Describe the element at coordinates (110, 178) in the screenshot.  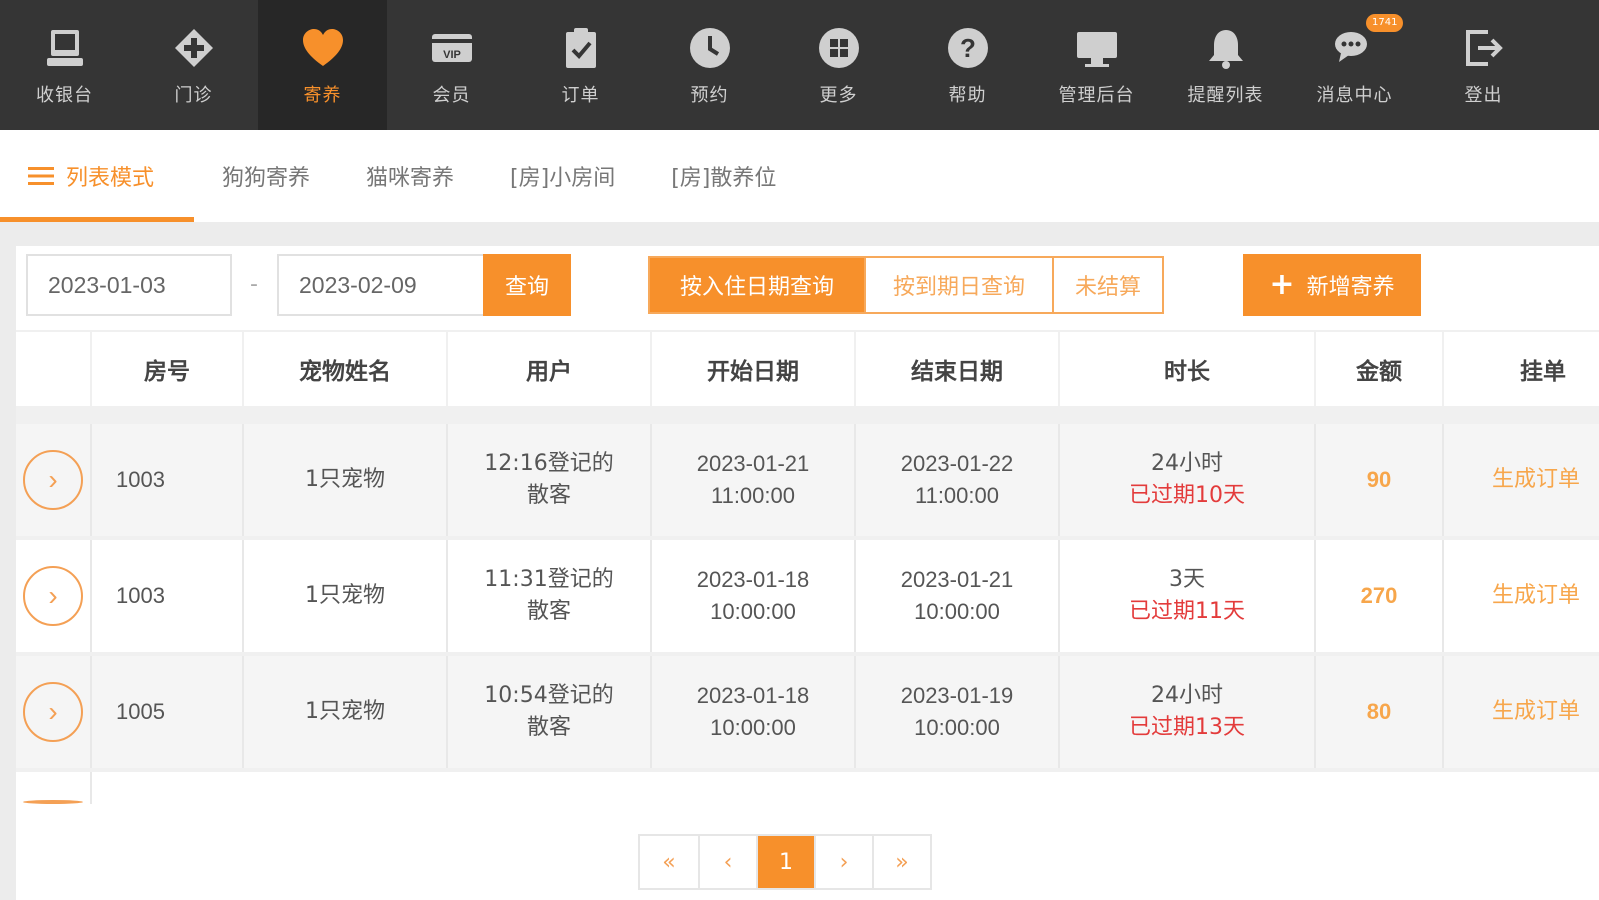
I see `tab-label: 列表模式` at that location.